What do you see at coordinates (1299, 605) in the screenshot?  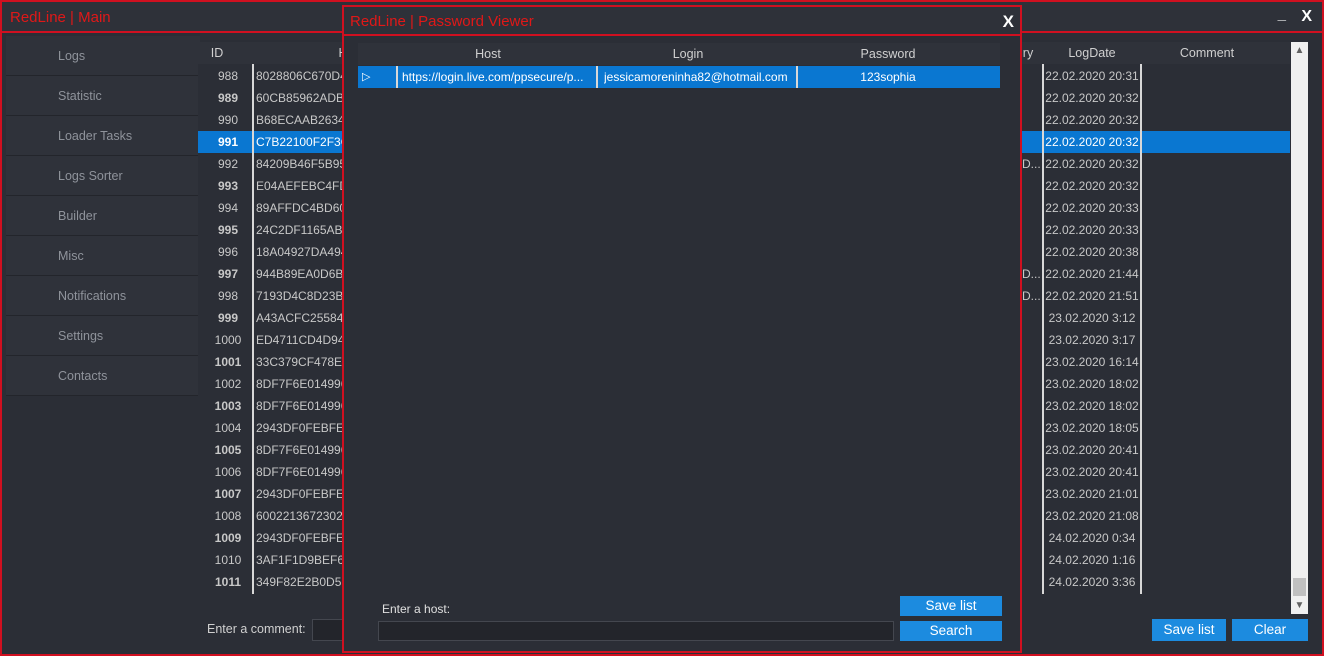 I see `scroll-down-icon: ▼` at bounding box center [1299, 605].